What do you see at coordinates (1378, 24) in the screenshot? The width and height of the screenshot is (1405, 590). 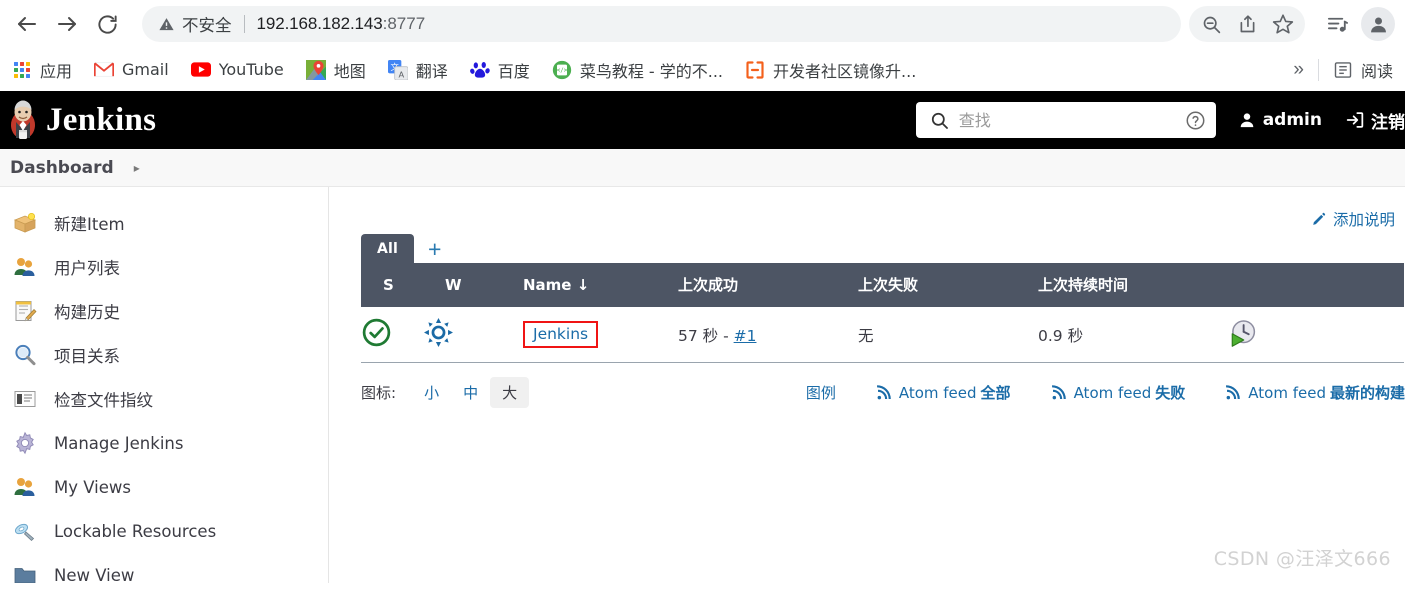 I see `profile-avatar-icon` at bounding box center [1378, 24].